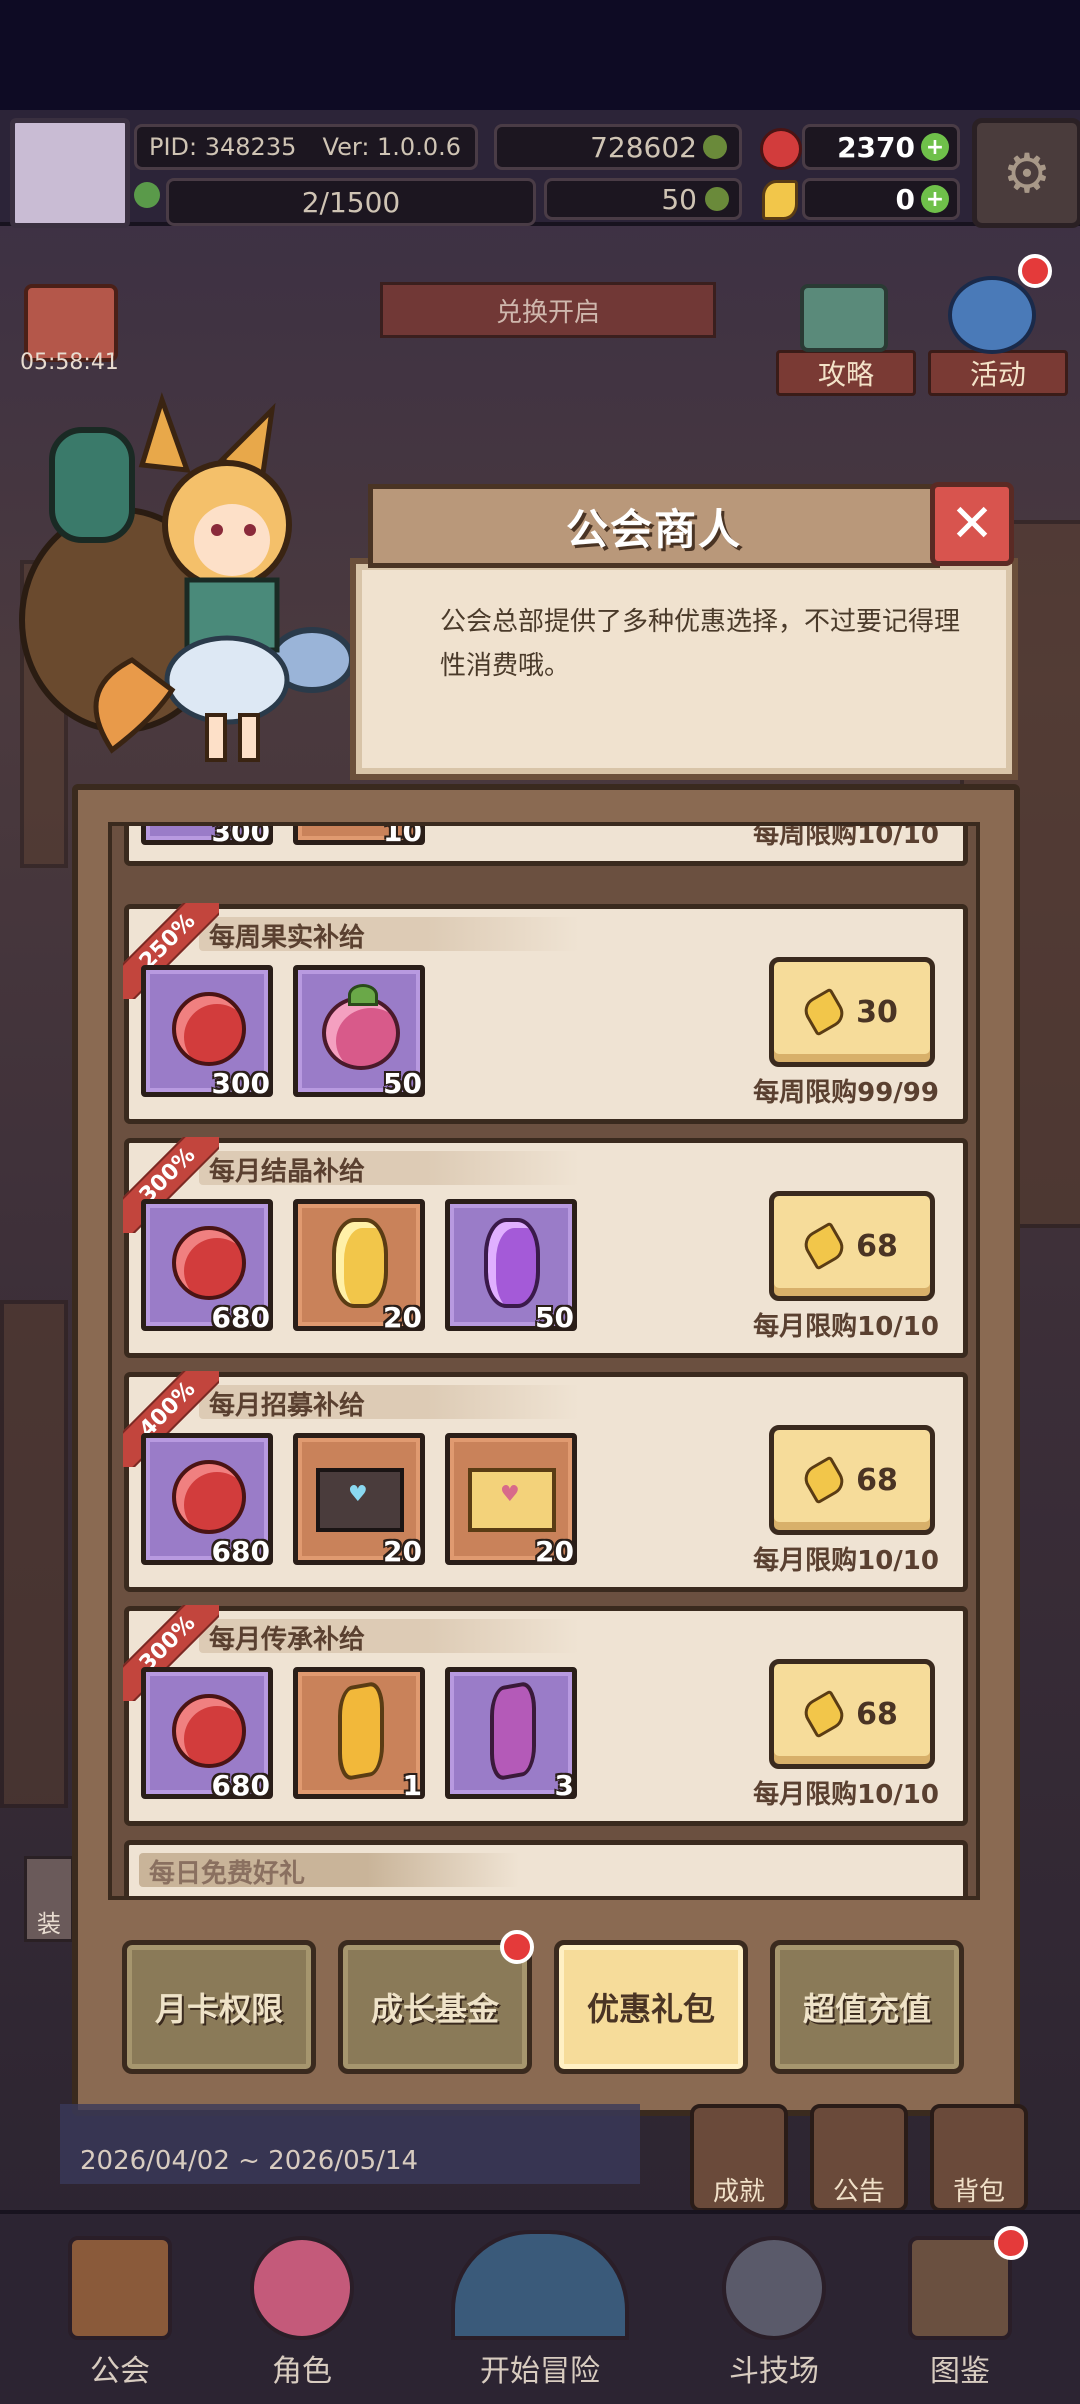 The width and height of the screenshot is (1080, 2404). Describe the element at coordinates (858, 2192) in the screenshot. I see `notice-label: 公告` at that location.